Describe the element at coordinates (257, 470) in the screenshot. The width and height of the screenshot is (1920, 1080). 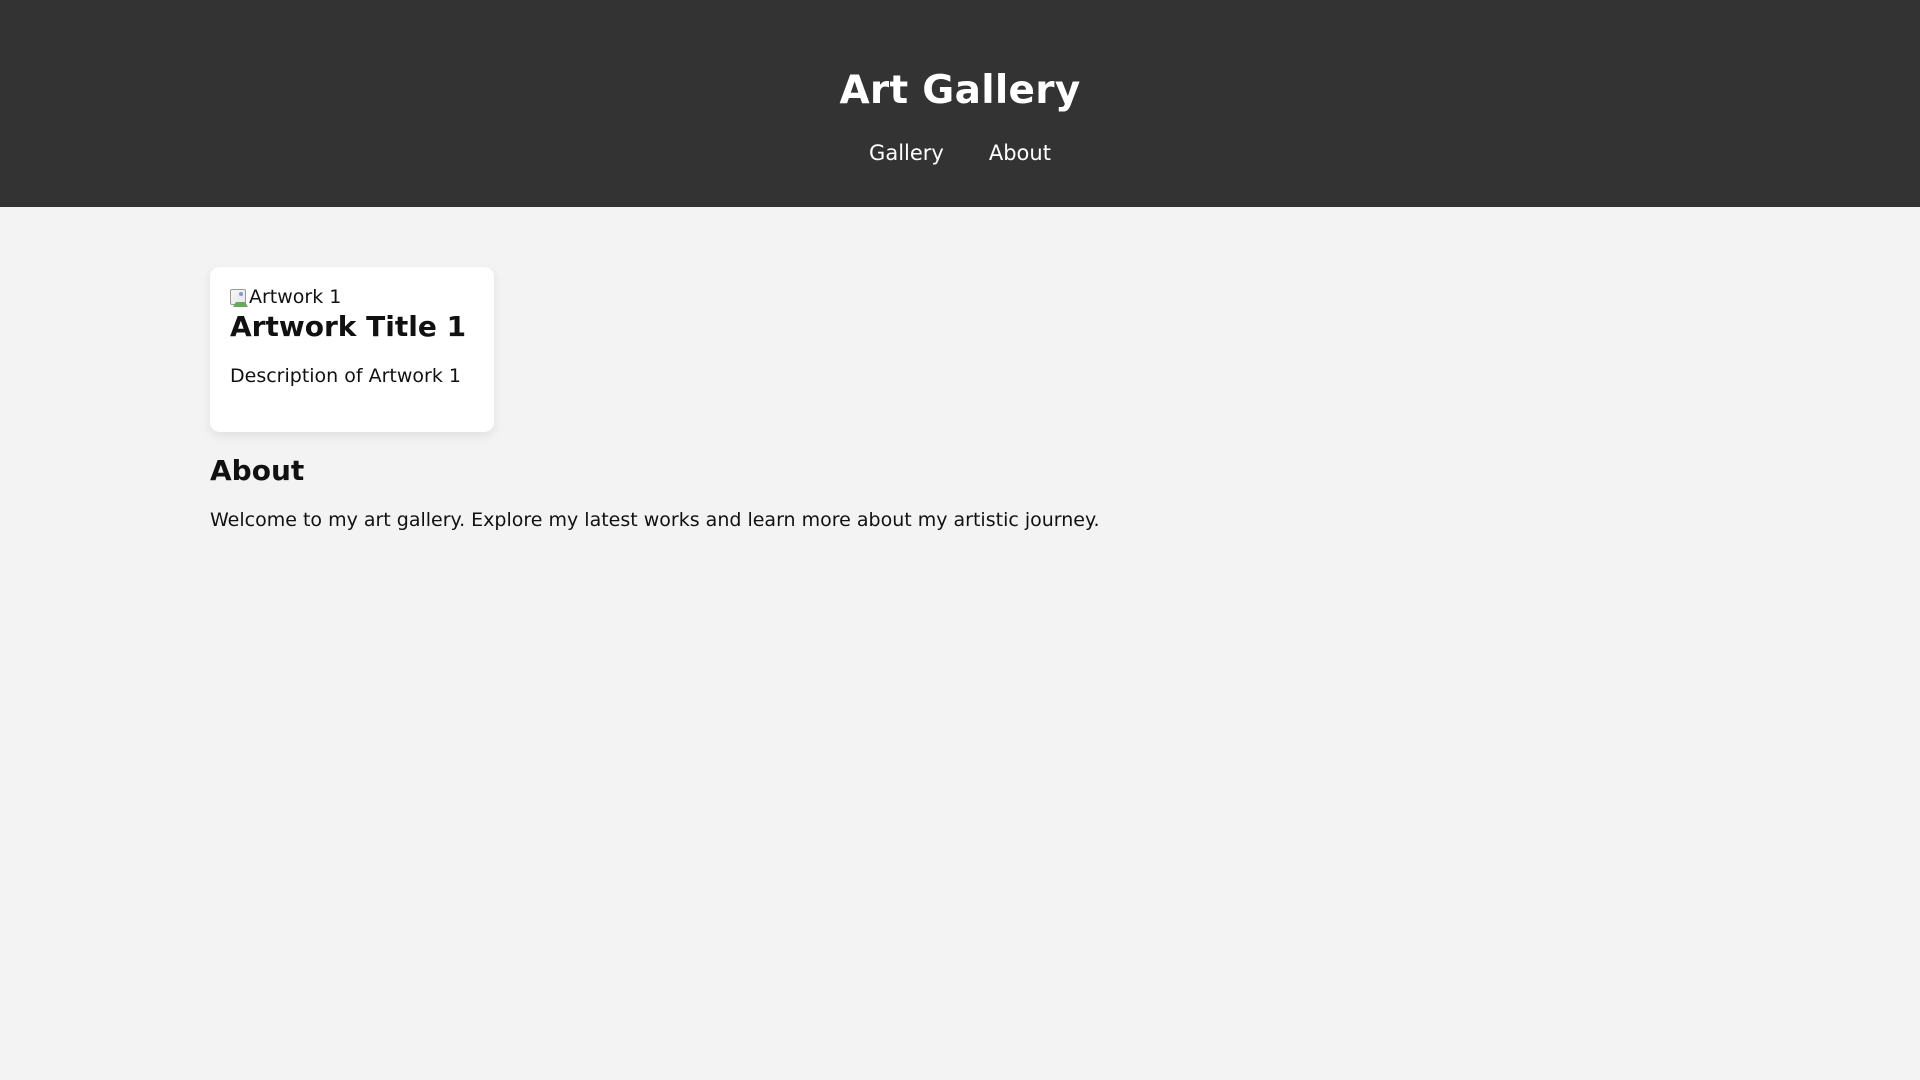
I see `about-title: About` at that location.